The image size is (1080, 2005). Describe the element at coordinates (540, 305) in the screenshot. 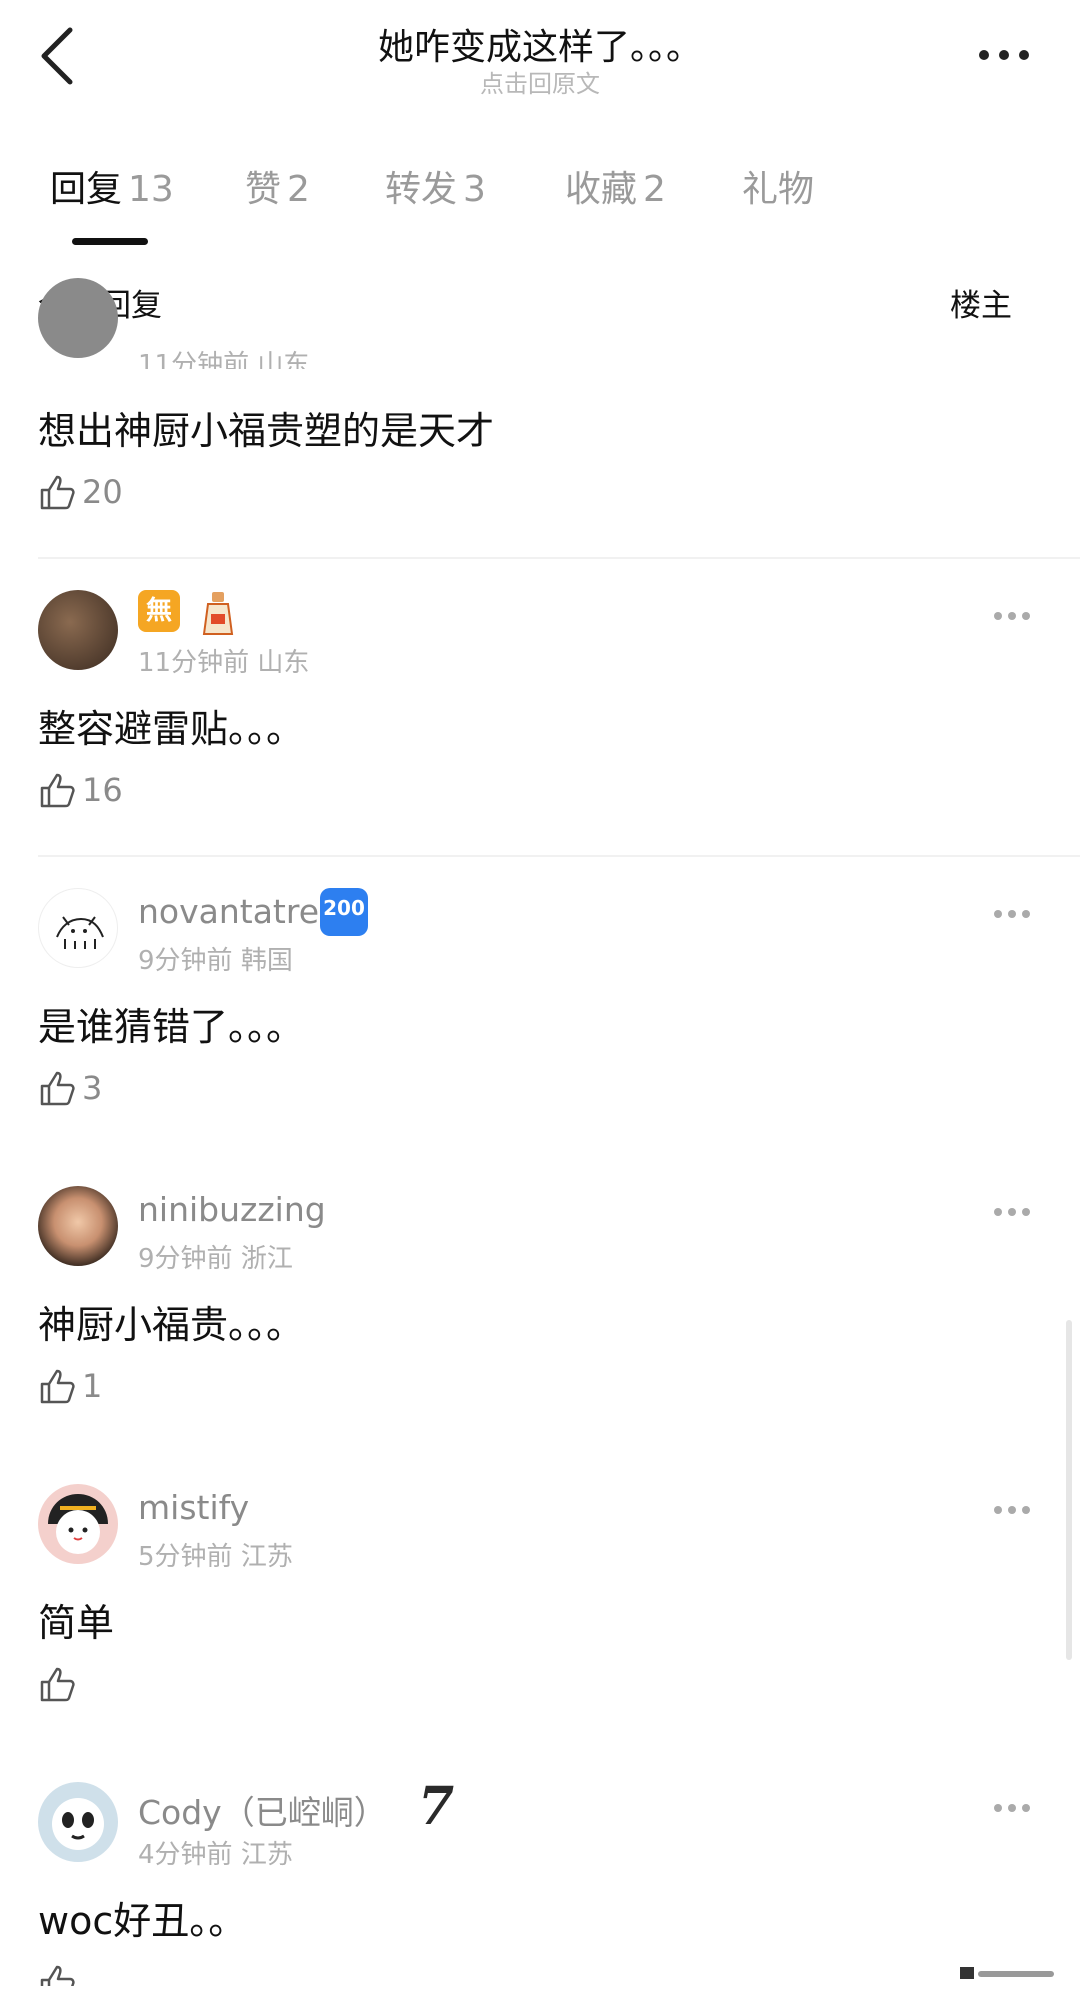

I see `reply-filter-bar: 全部回复 楼主` at that location.